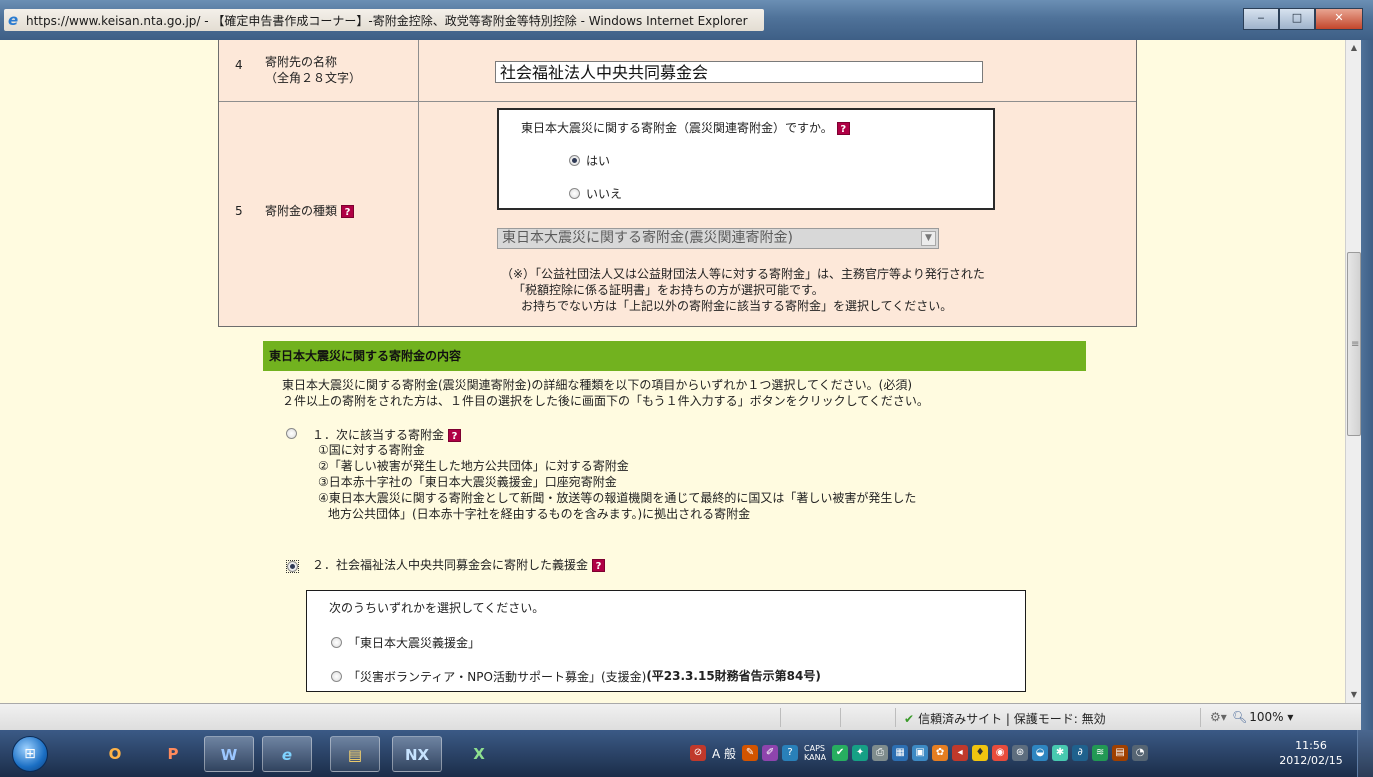 Image resolution: width=1373 pixels, height=777 pixels. I want to click on taskbar-app-excel: X, so click(479, 754).